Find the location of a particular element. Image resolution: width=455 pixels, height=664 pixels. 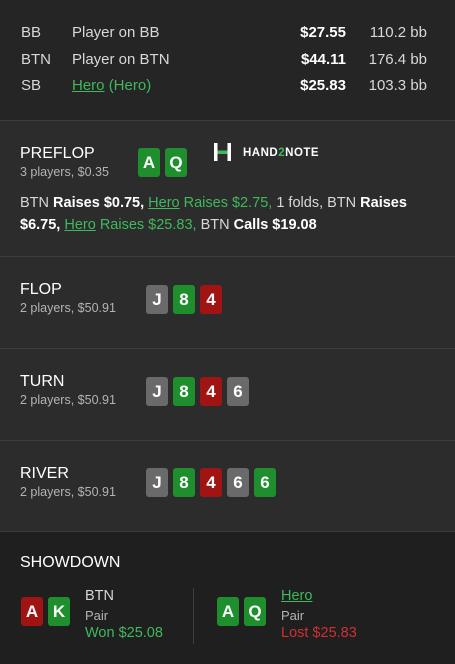

player-position: BB is located at coordinates (31, 32).